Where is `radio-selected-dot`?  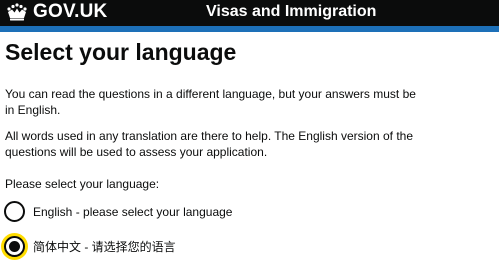 radio-selected-dot is located at coordinates (14, 246).